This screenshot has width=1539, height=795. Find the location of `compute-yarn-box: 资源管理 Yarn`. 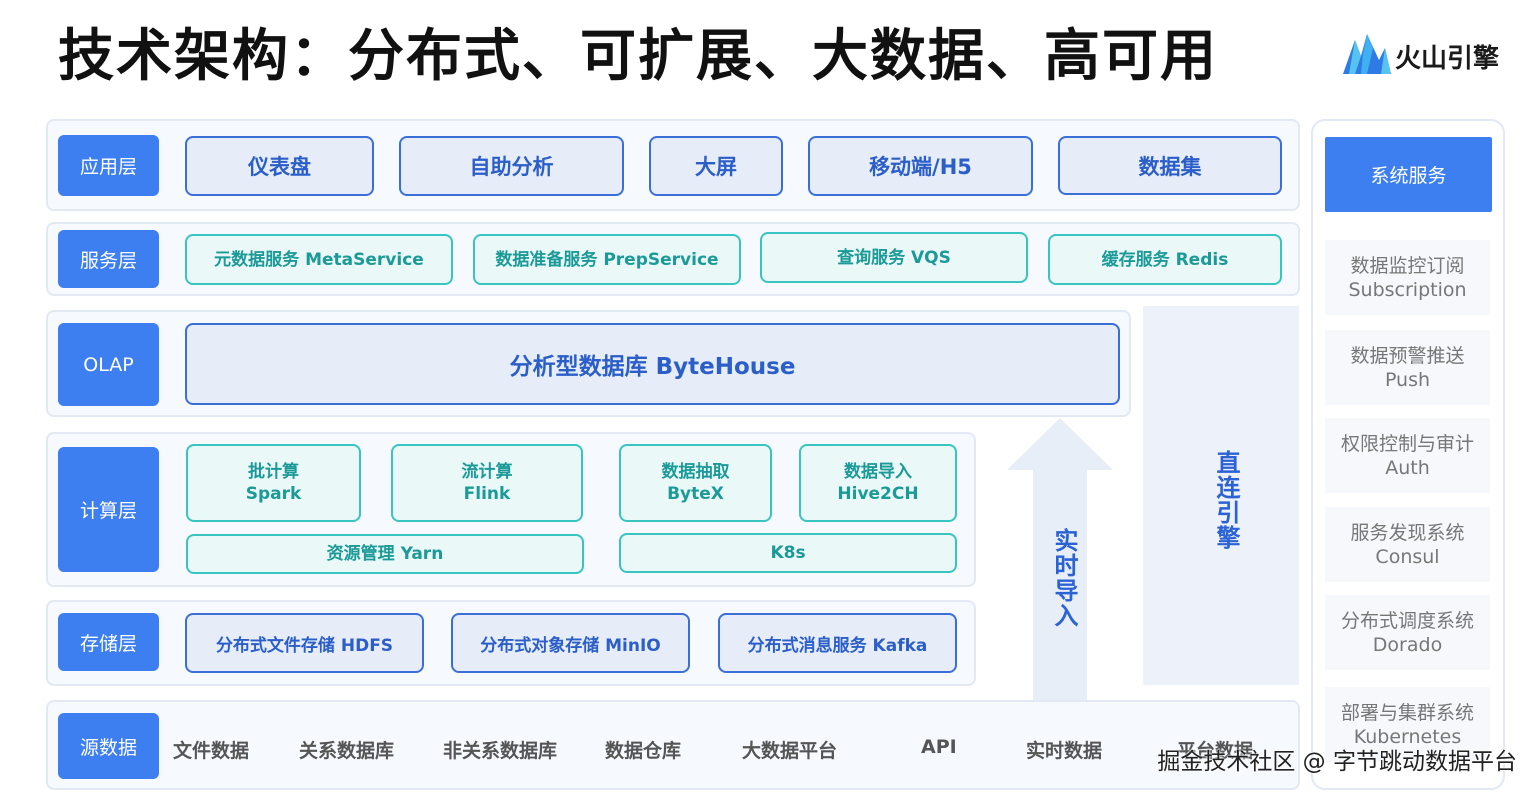

compute-yarn-box: 资源管理 Yarn is located at coordinates (385, 554).